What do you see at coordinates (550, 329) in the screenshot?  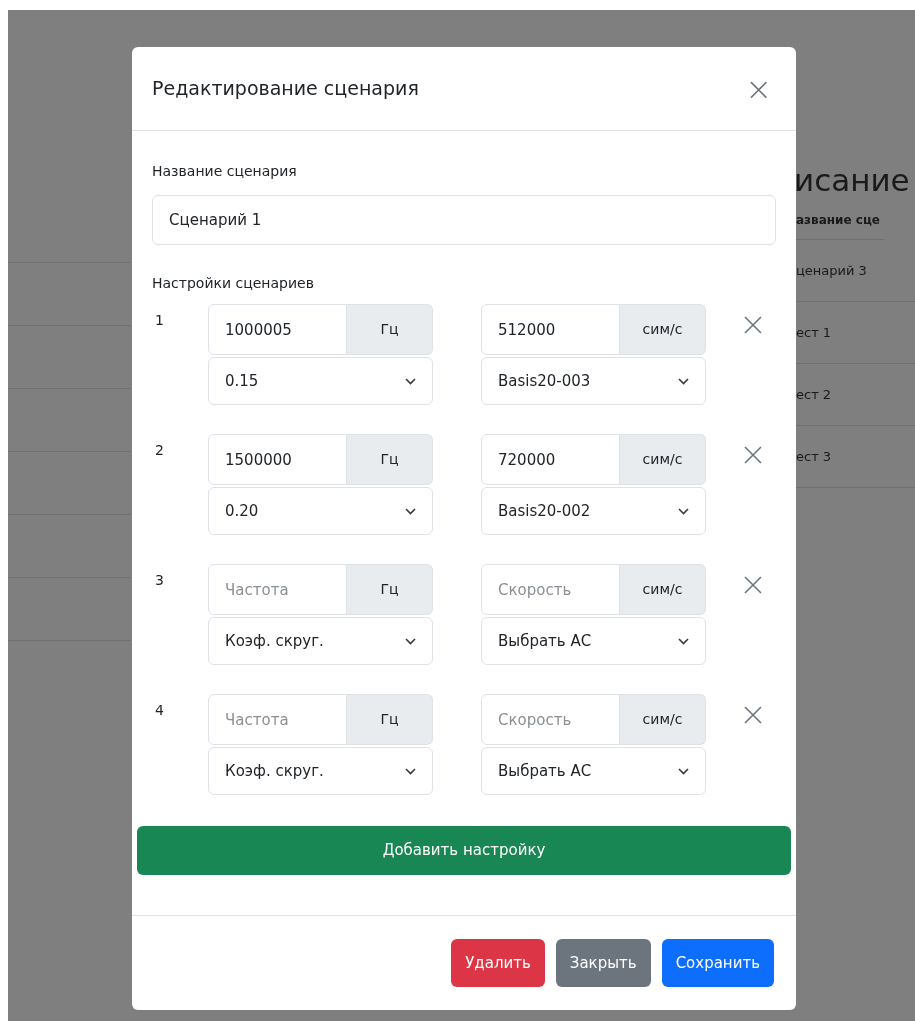 I see `input-field: 512000` at bounding box center [550, 329].